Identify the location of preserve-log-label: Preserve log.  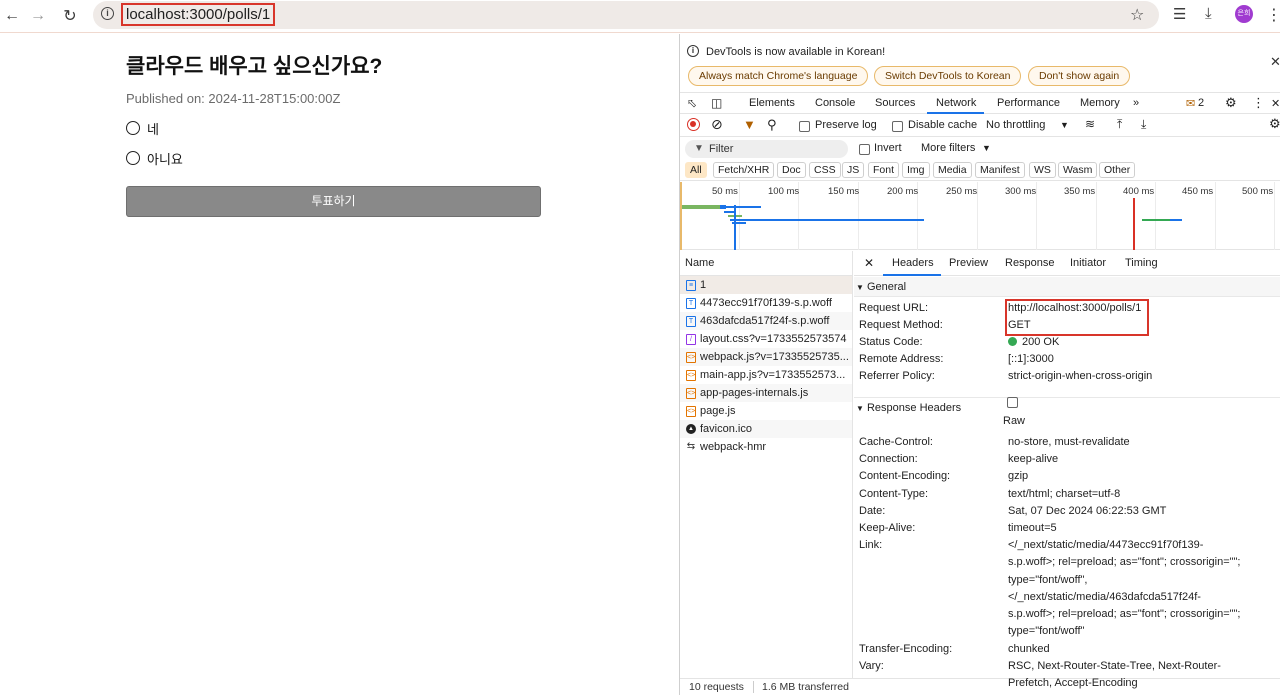
(846, 125).